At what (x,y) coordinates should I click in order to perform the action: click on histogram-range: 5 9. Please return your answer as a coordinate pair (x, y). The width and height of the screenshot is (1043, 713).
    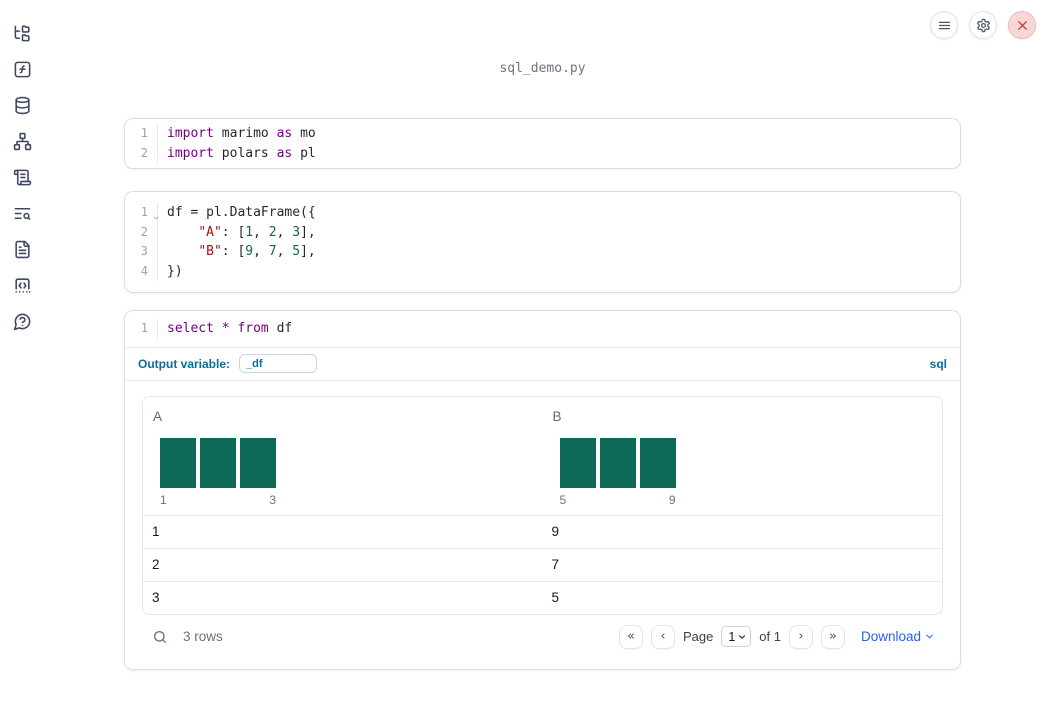
    Looking at the image, I should click on (618, 500).